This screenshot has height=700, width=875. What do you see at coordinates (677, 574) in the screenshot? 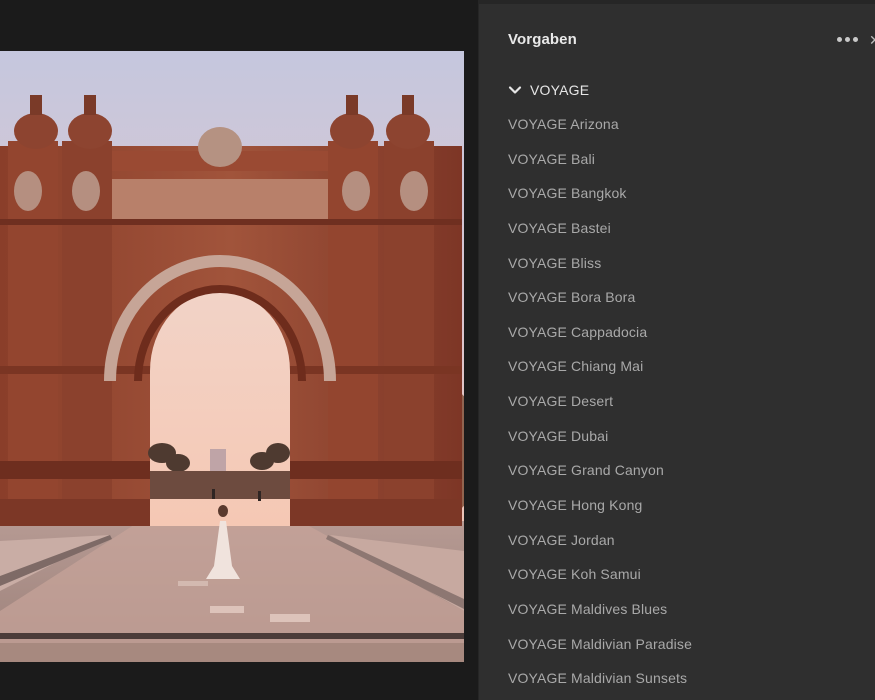
I see `preset-item: VOYAGE Koh Samui` at bounding box center [677, 574].